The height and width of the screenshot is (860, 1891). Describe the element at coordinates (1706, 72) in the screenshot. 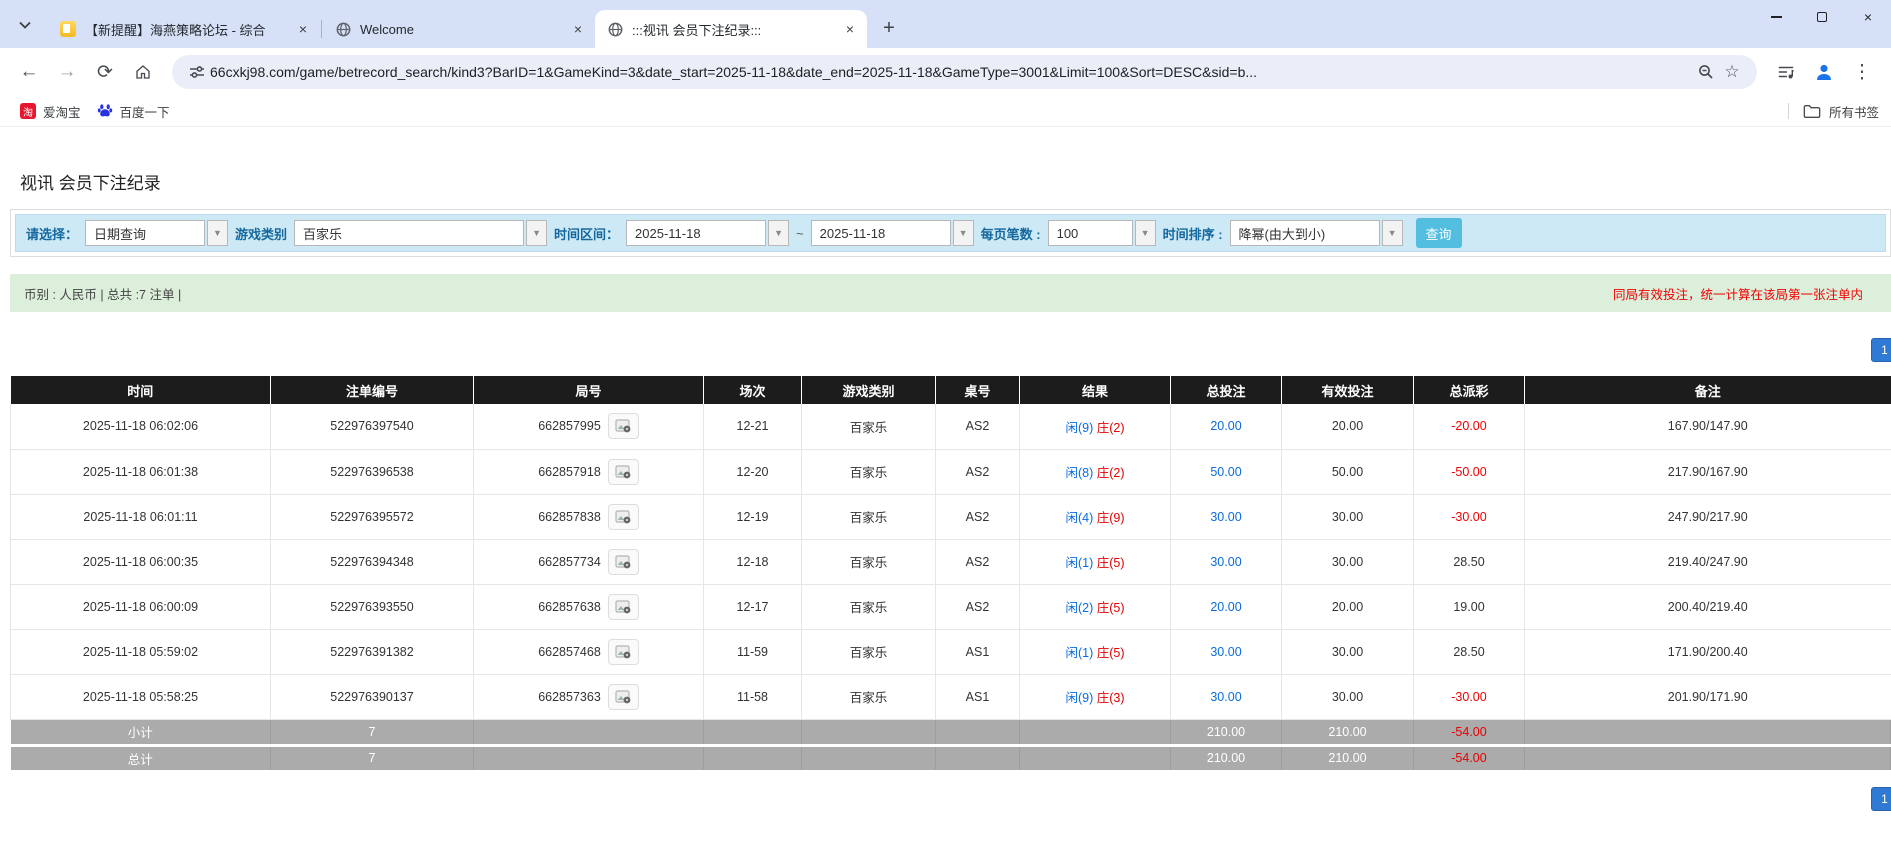

I see `zoom-icon` at that location.